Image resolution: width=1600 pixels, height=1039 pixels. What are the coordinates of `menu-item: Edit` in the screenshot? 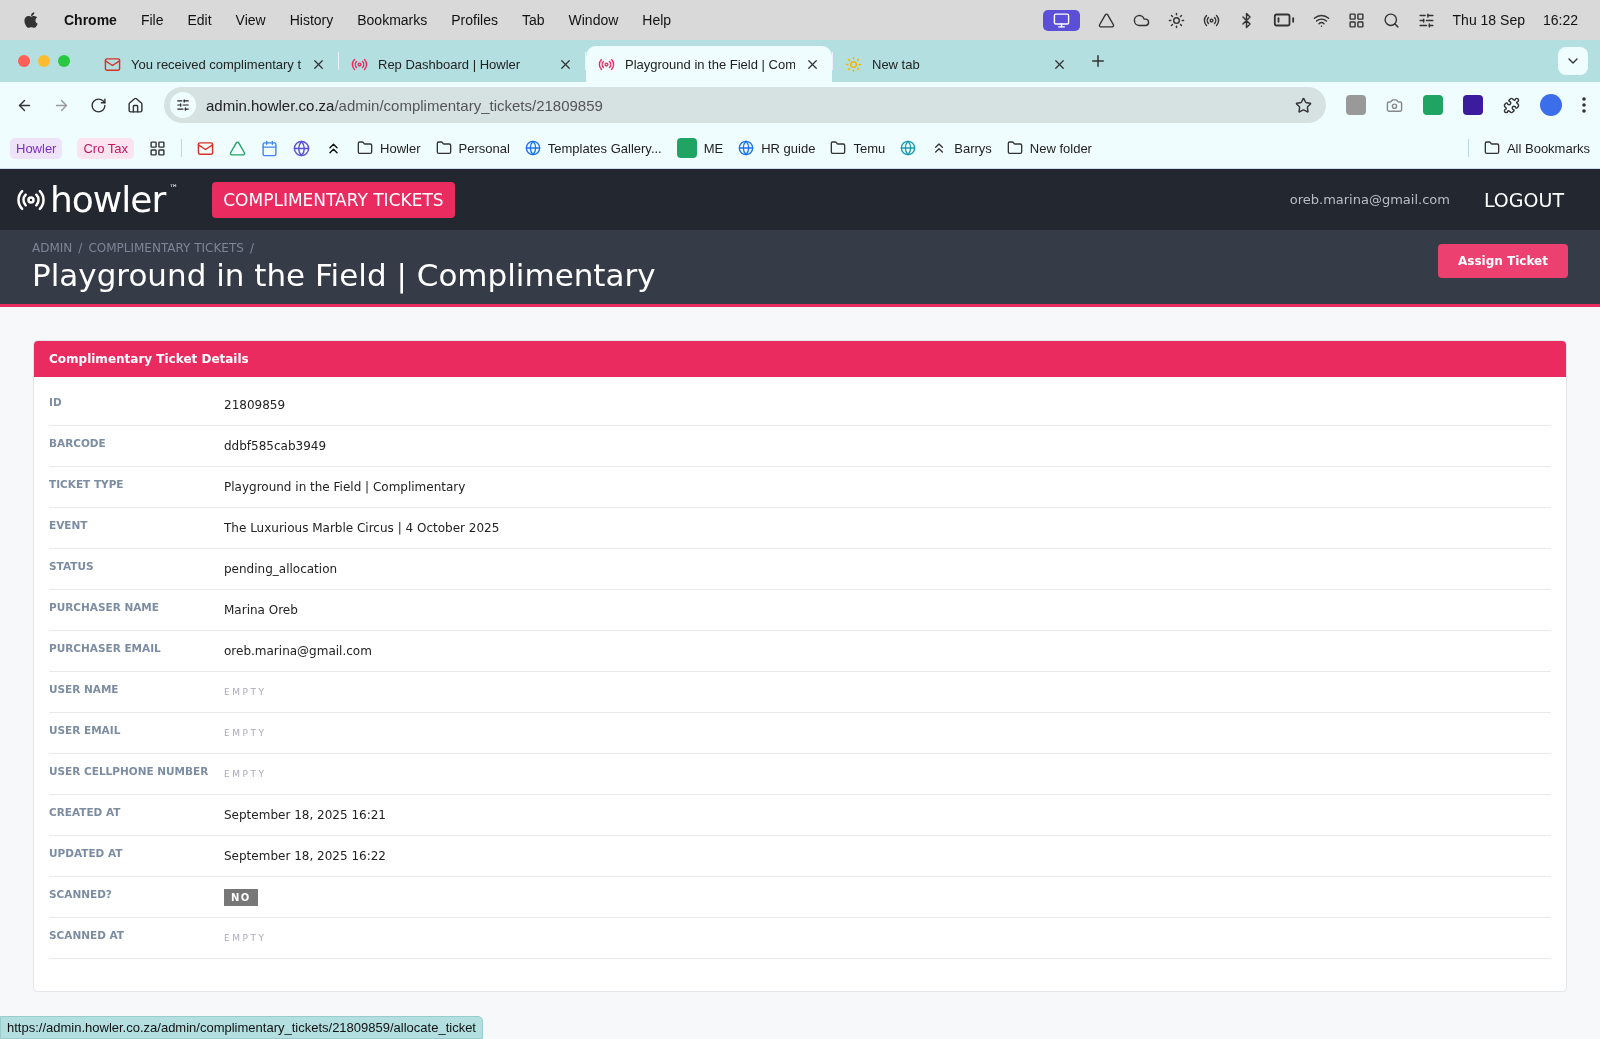 It's located at (199, 20).